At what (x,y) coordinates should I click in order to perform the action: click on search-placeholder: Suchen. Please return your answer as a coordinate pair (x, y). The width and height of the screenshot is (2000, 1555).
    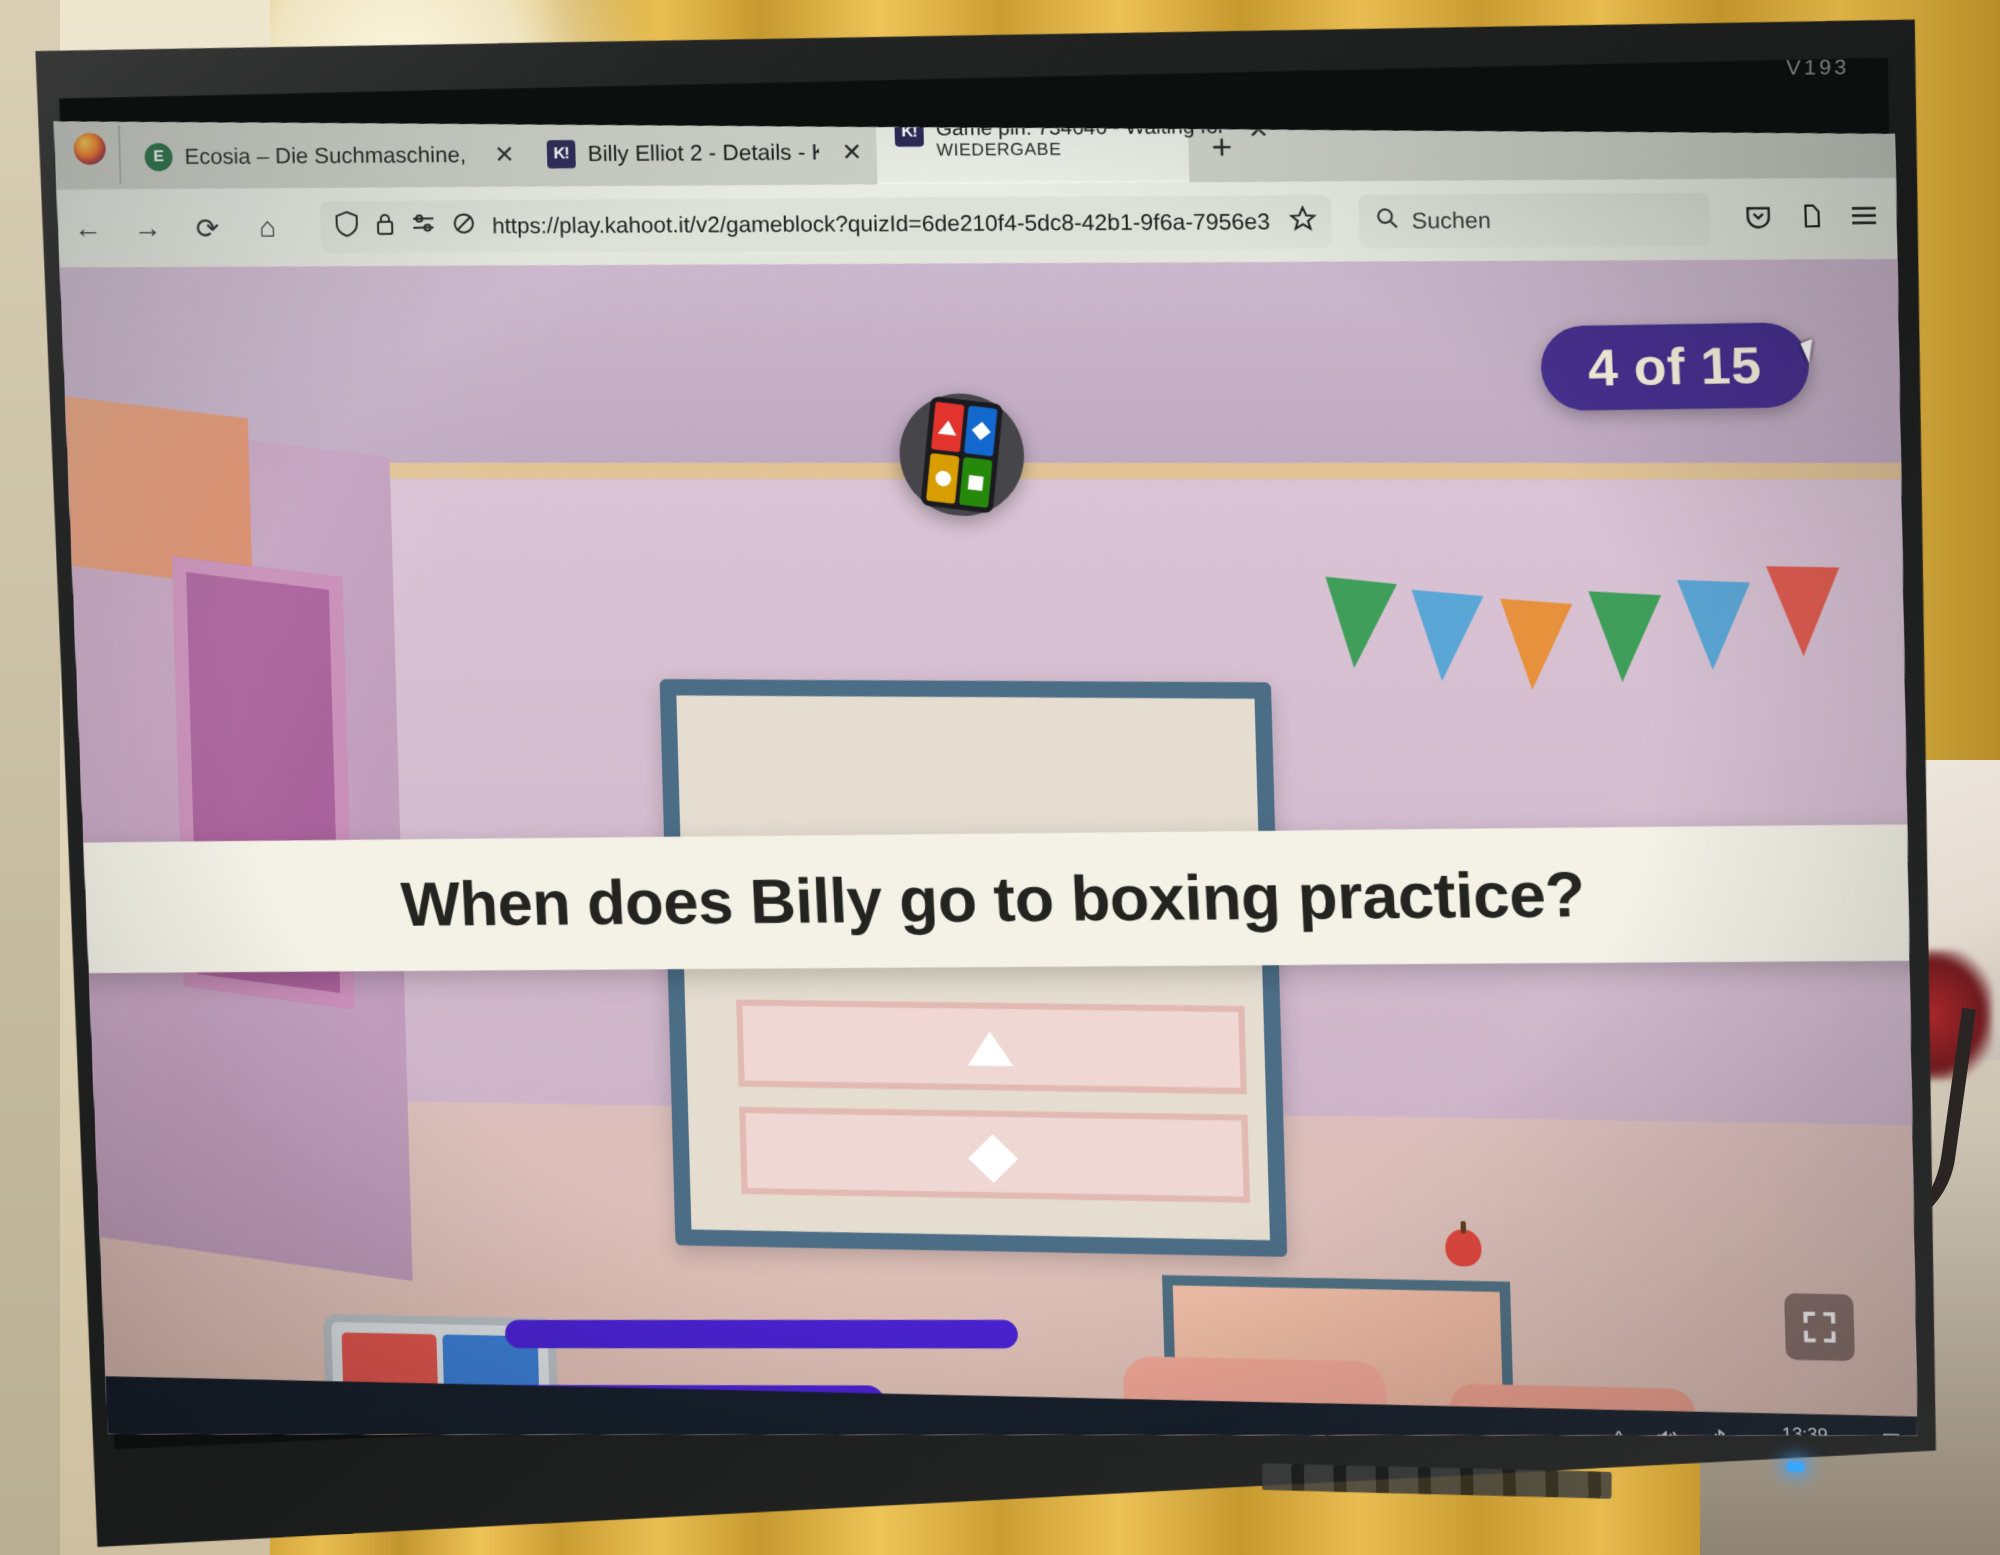
    Looking at the image, I should click on (1451, 220).